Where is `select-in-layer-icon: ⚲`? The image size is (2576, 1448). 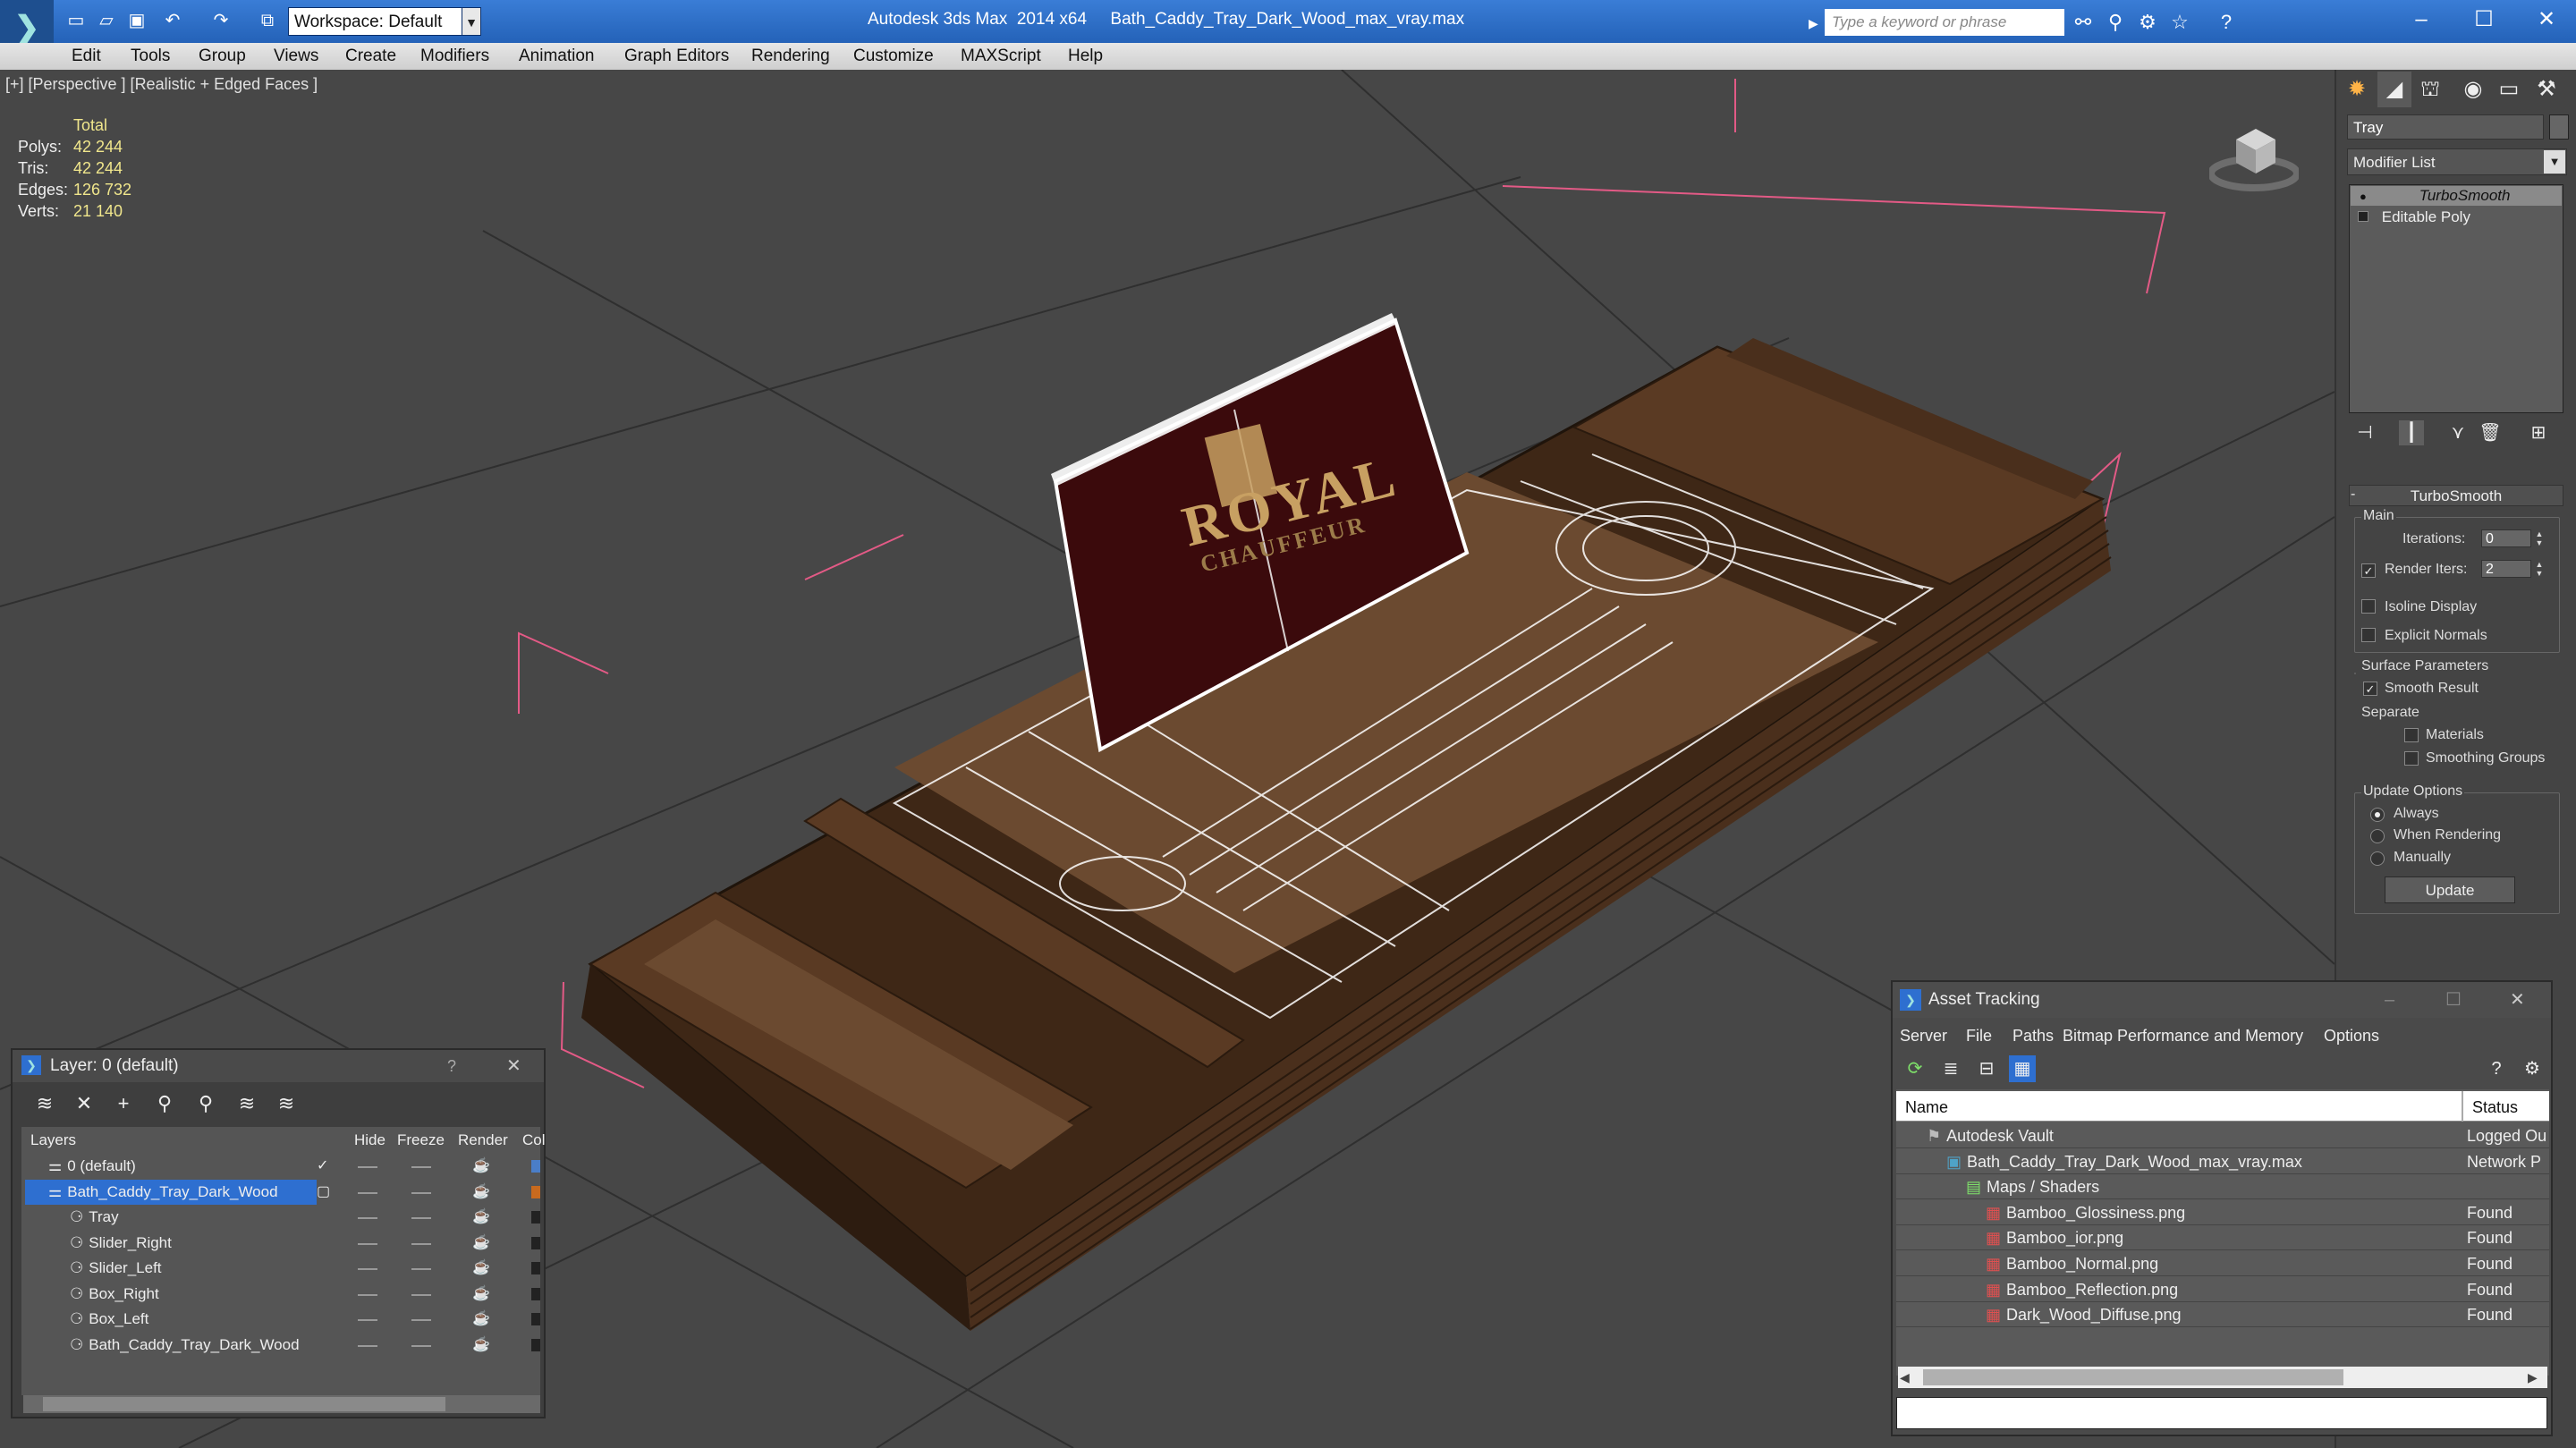
select-in-layer-icon: ⚲ is located at coordinates (164, 1103).